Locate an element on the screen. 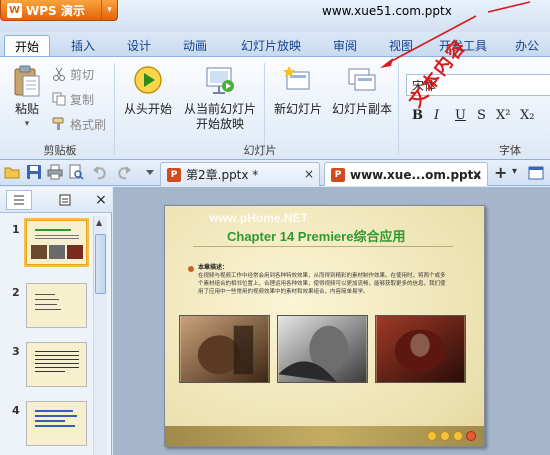 The image size is (550, 455). annotation-tail-line is located at coordinates (509, 7).